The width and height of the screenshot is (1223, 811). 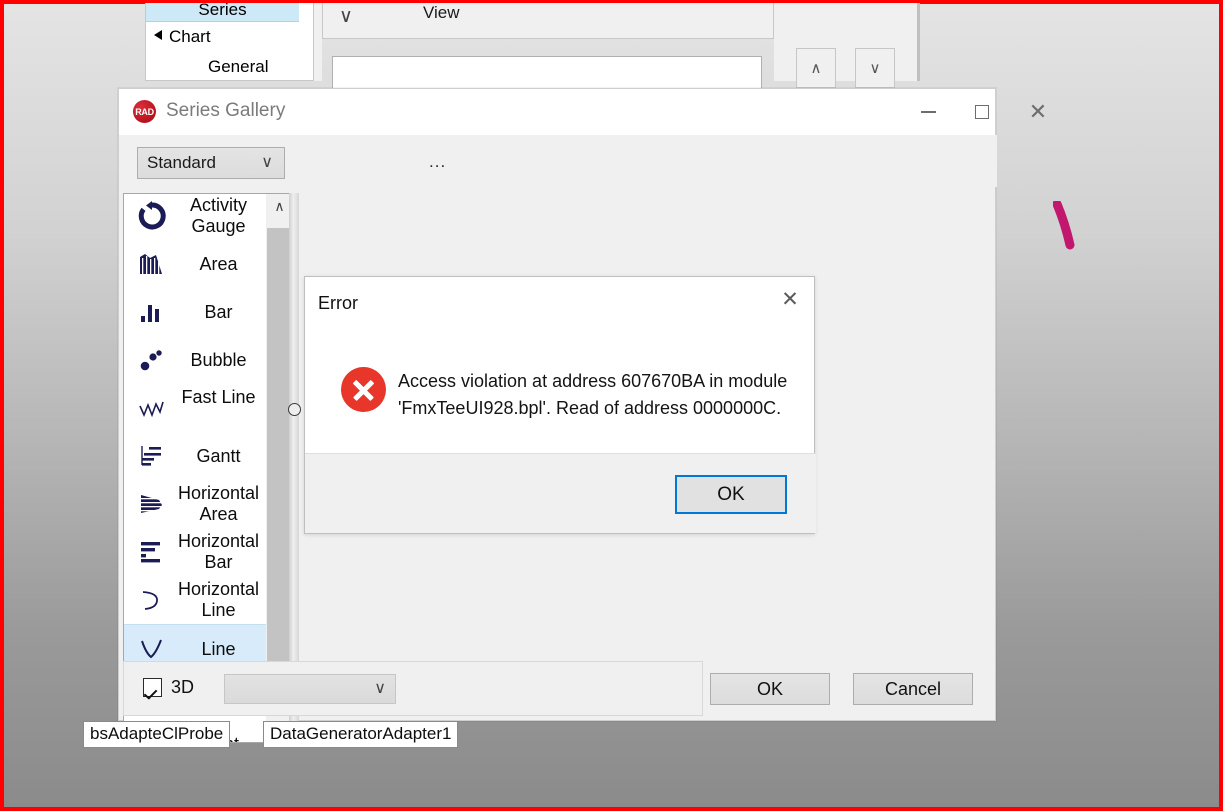 What do you see at coordinates (183, 687) in the screenshot?
I see `three-d-checkbox-label: 3D` at bounding box center [183, 687].